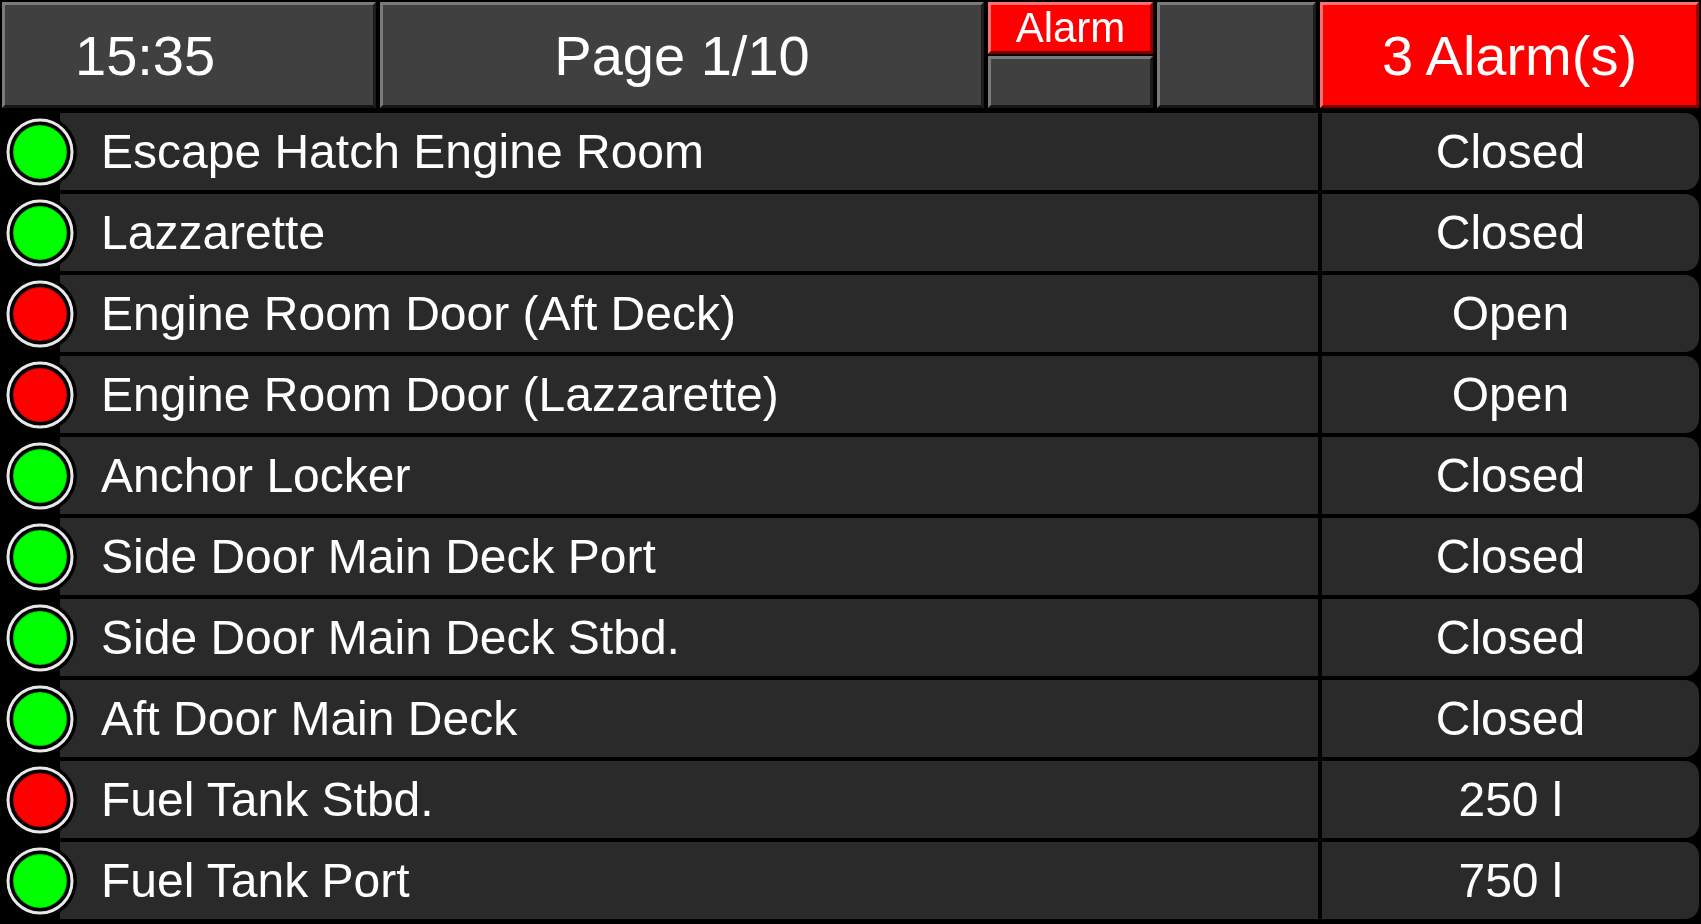 This screenshot has height=924, width=1701. Describe the element at coordinates (689, 232) in the screenshot. I see `status-name: Lazzarette` at that location.